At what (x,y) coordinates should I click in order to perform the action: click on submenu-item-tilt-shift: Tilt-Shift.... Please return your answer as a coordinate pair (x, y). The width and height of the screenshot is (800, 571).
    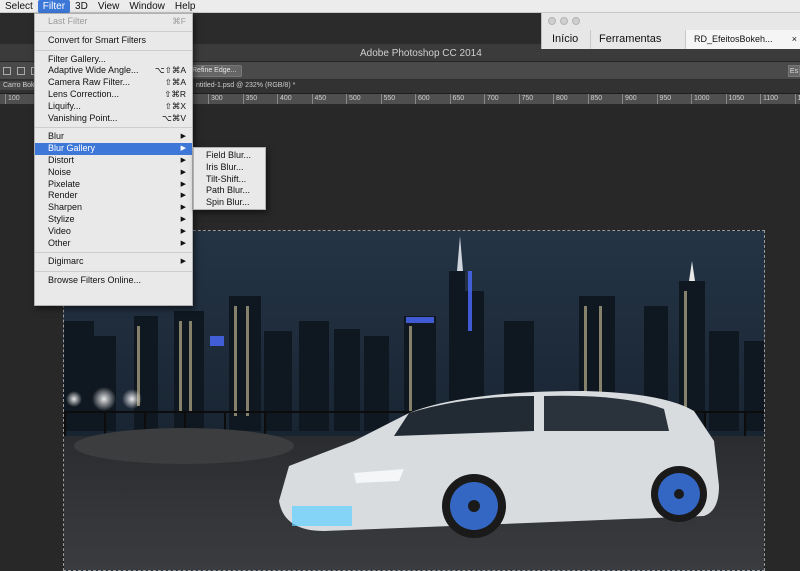
    Looking at the image, I should click on (229, 180).